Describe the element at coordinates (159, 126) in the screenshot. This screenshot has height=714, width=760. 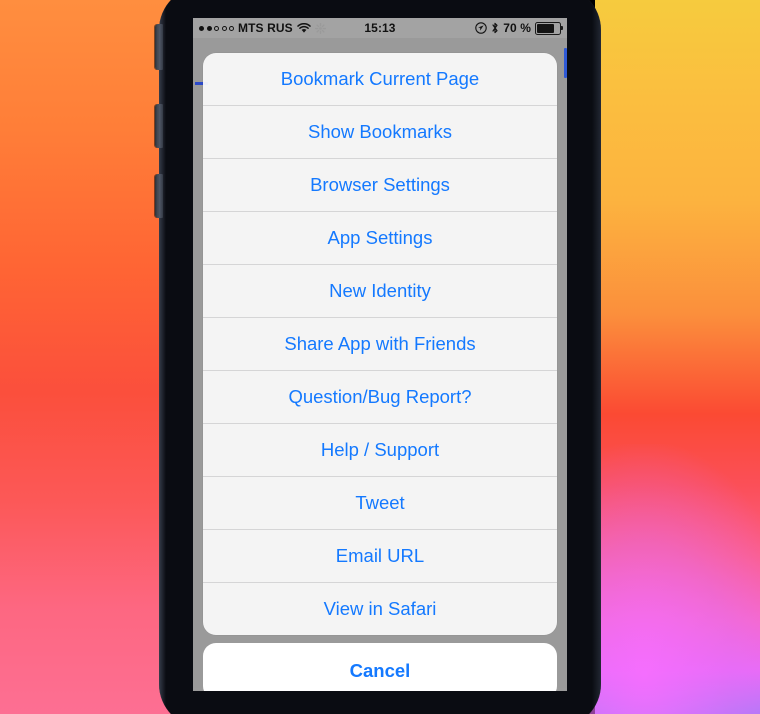
I see `volume-up-button` at that location.